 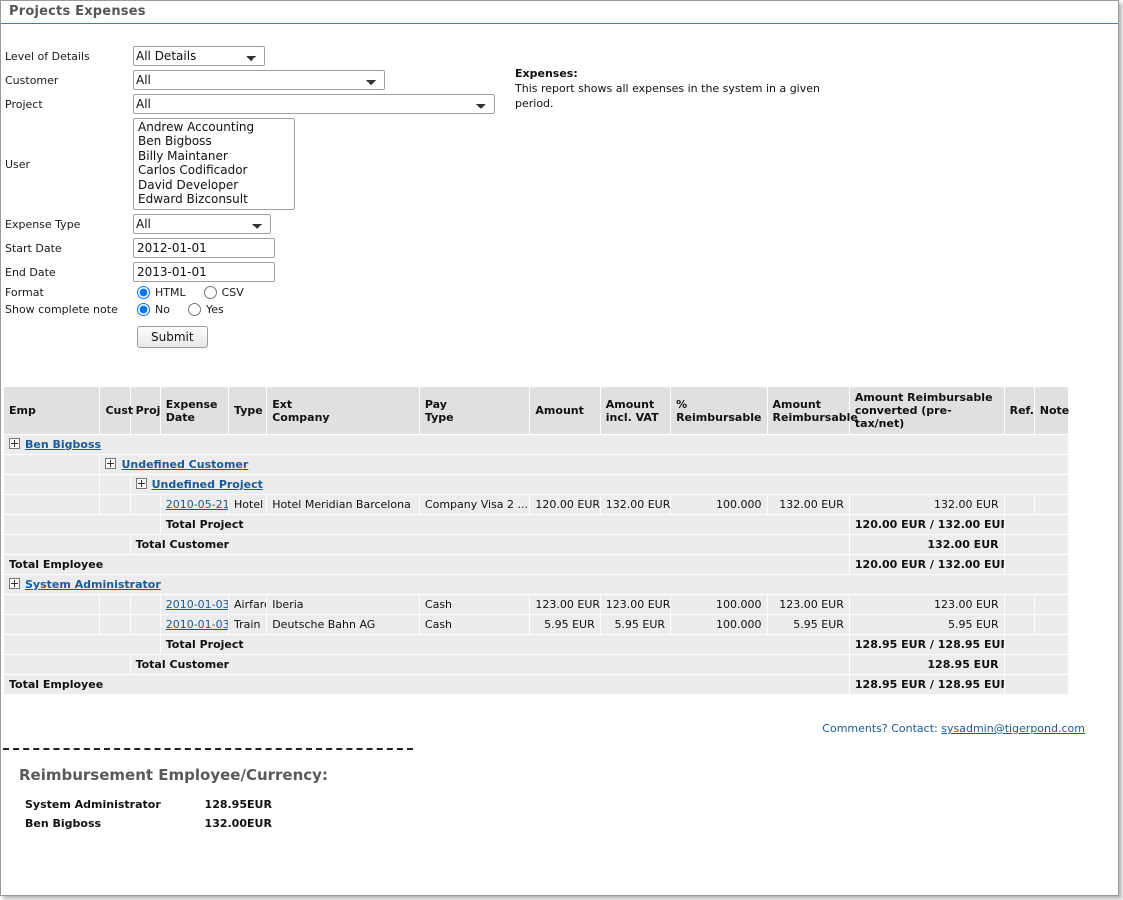 I want to click on col-ext-company-line2: Company, so click(x=301, y=417).